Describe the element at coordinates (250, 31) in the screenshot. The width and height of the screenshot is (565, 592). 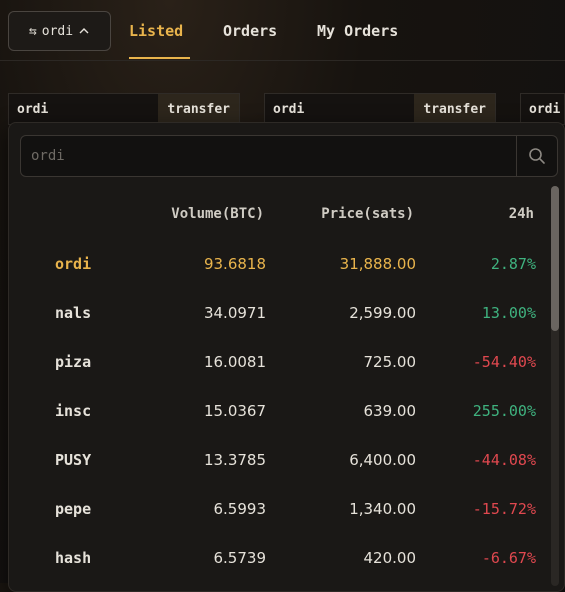
I see `tab-orders: Orders` at that location.